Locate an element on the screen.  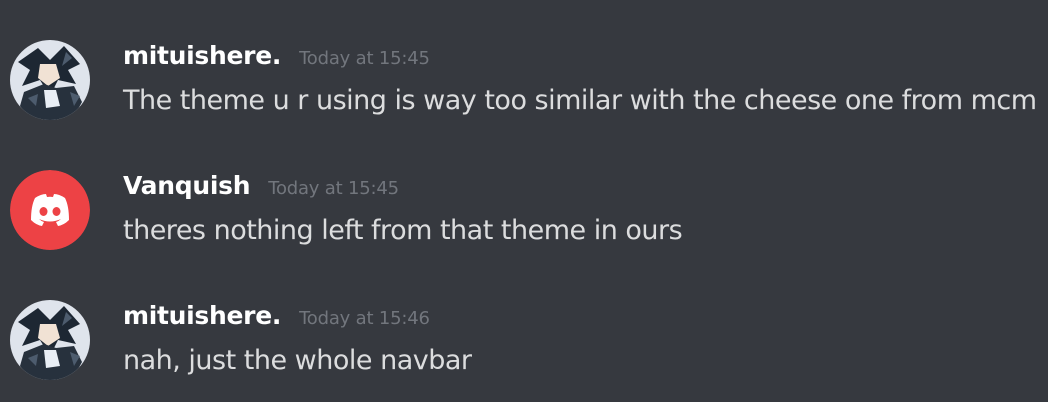
message-header: mituishere. Today at 15:46 is located at coordinates (276, 318).